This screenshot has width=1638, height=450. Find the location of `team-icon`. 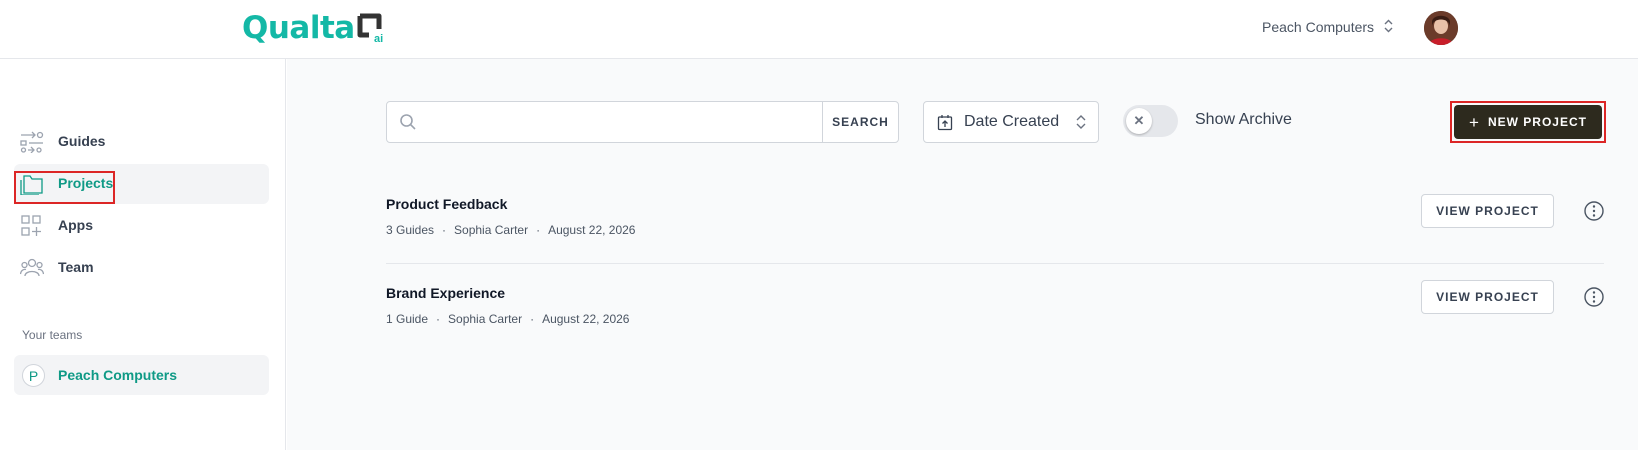

team-icon is located at coordinates (32, 268).